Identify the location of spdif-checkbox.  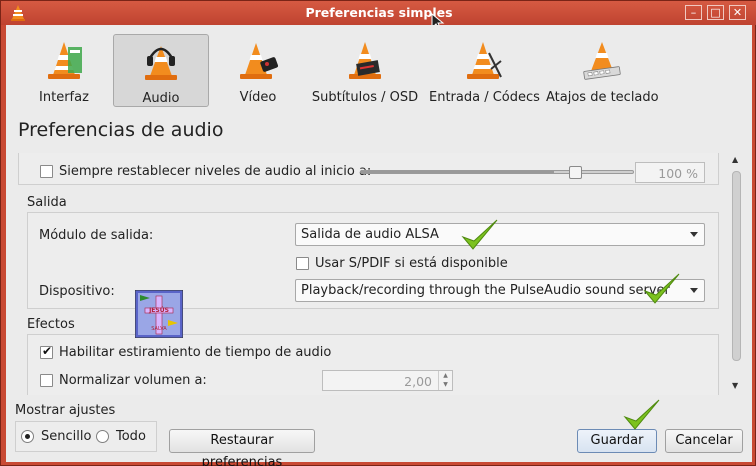
(302, 263).